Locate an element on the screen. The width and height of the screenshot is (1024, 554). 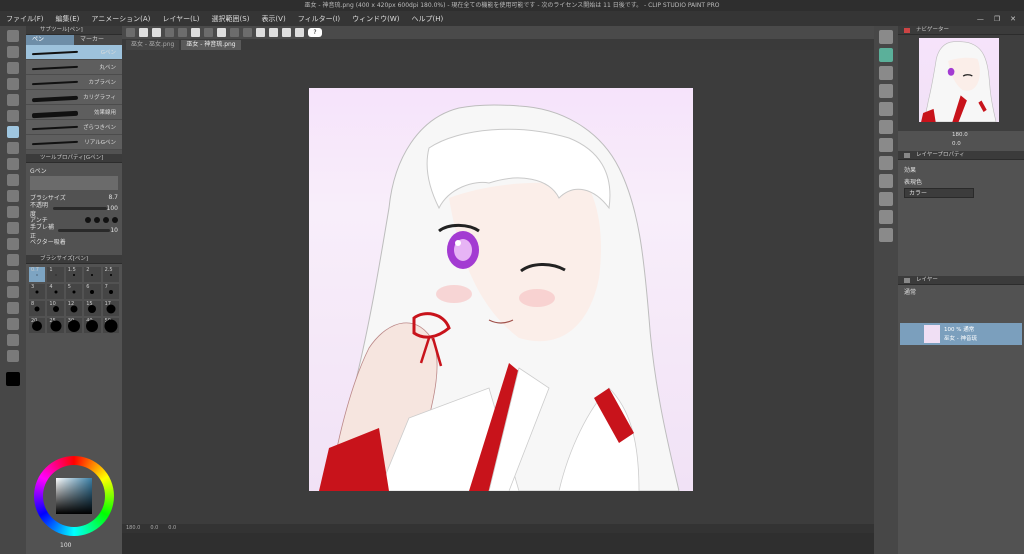
timeline-icon is located at coordinates (886, 217).